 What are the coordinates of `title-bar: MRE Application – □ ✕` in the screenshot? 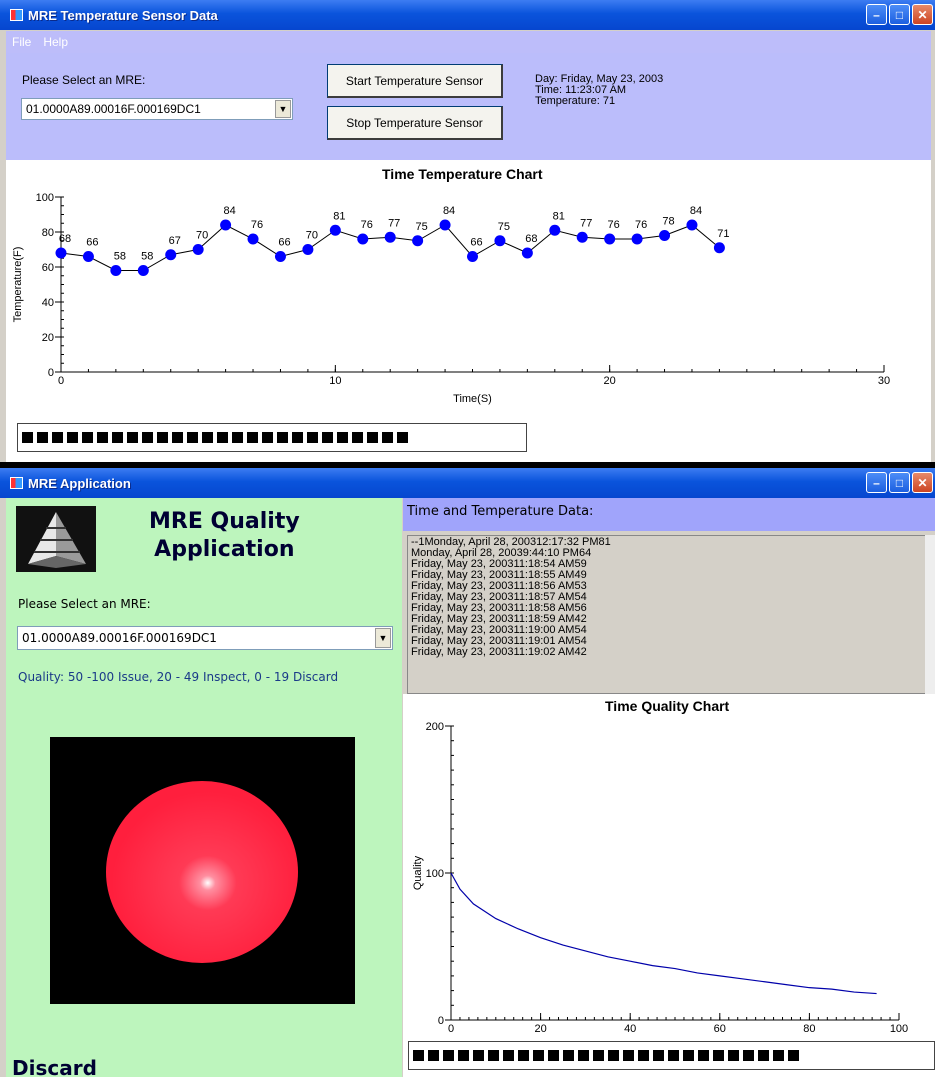 It's located at (467, 483).